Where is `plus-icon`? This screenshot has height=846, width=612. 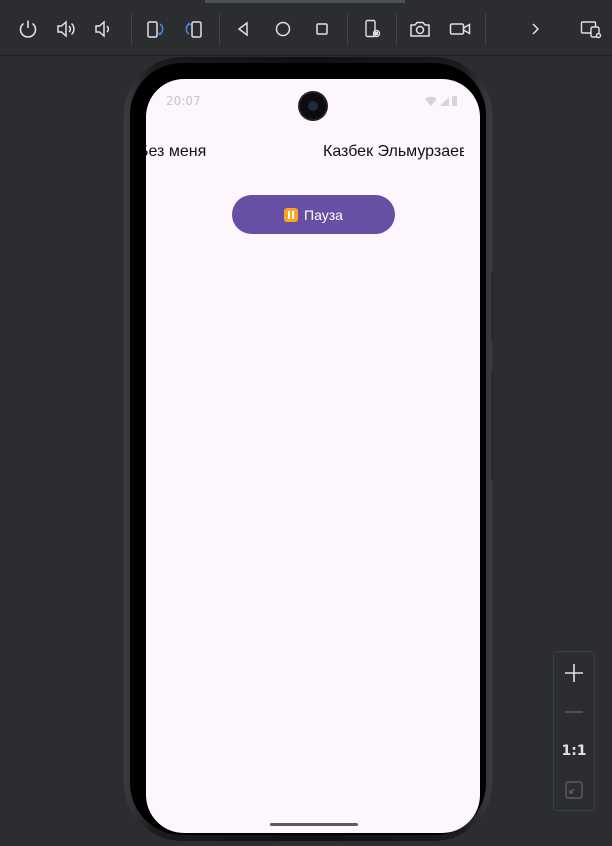
plus-icon is located at coordinates (574, 673).